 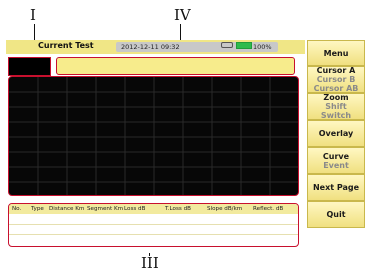 What do you see at coordinates (262, 47) in the screenshot?
I see `battery-percent: 100%` at bounding box center [262, 47].